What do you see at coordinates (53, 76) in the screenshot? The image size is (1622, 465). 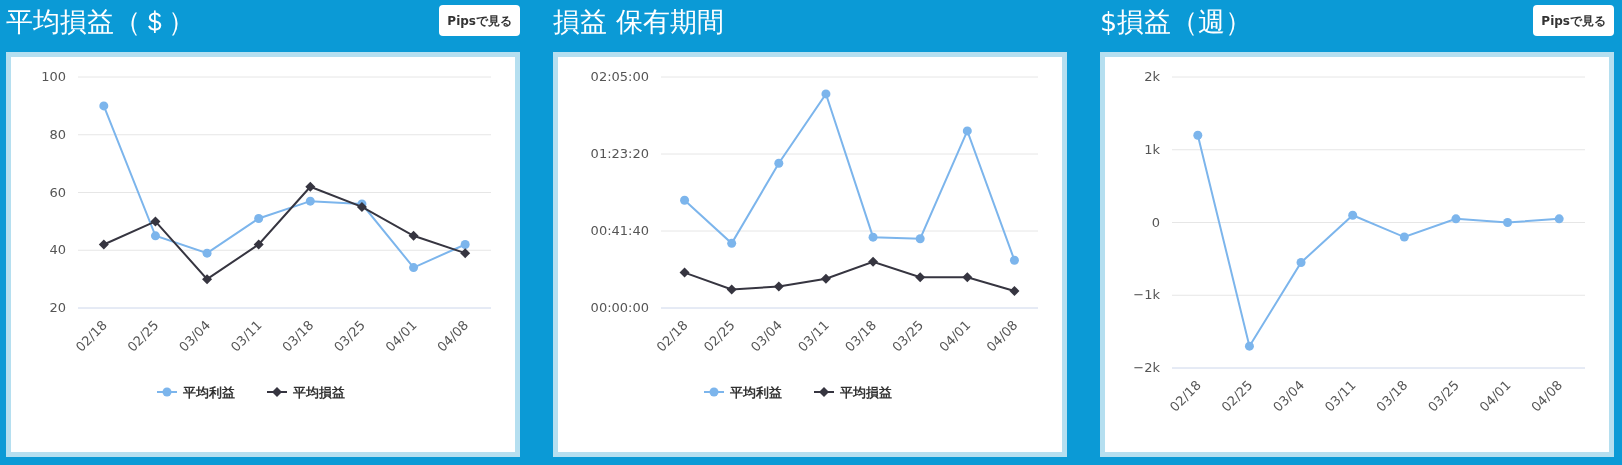 I see `axis-label: 100` at bounding box center [53, 76].